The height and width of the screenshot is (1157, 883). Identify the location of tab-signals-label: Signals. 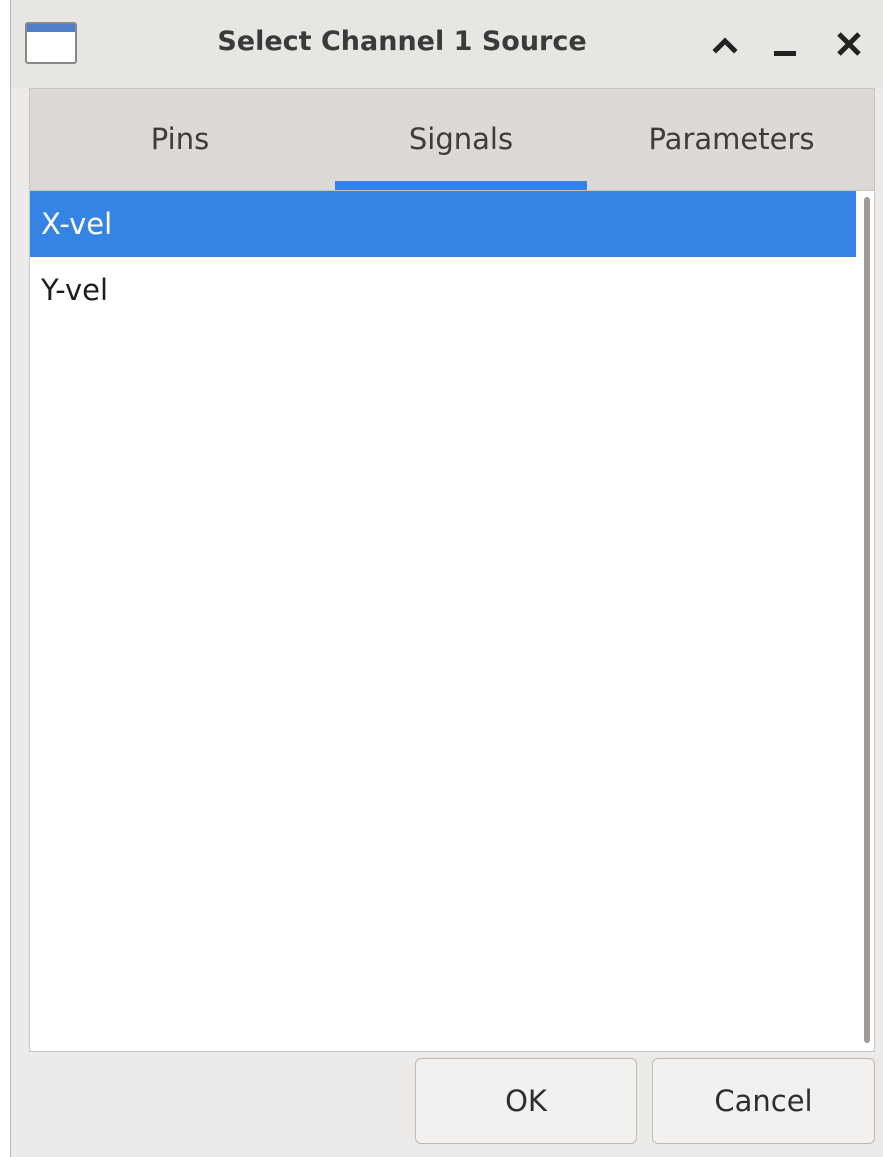
(461, 139).